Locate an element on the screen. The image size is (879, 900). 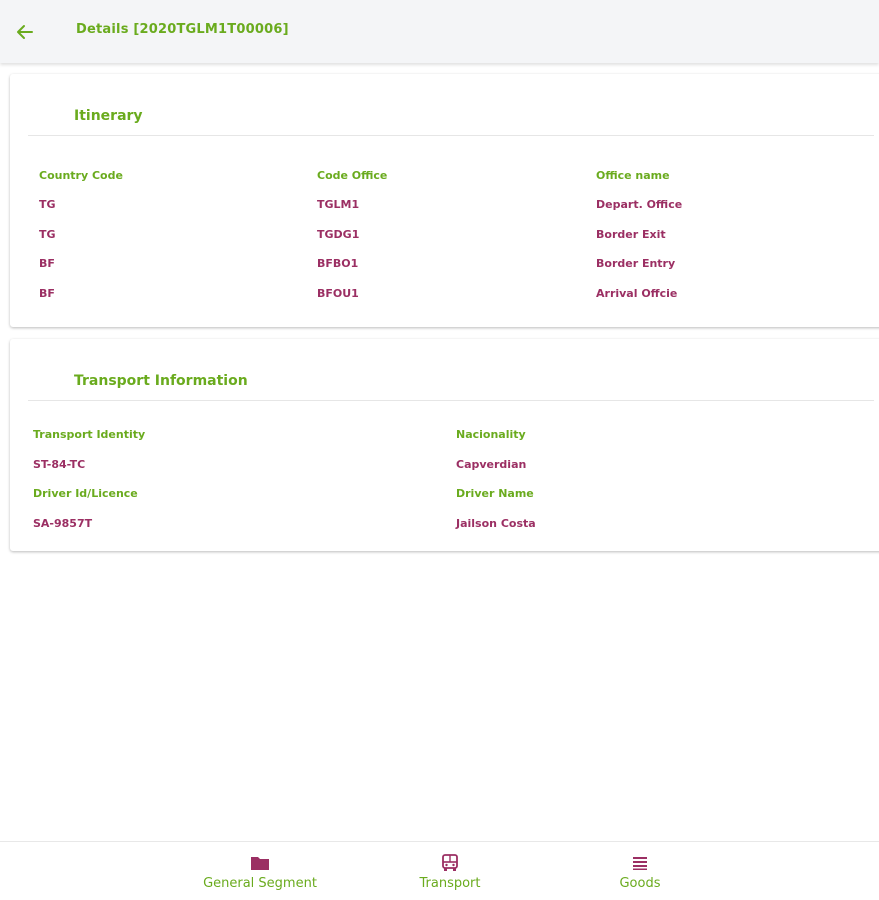
office-name-cell: Depart. Office is located at coordinates (639, 204).